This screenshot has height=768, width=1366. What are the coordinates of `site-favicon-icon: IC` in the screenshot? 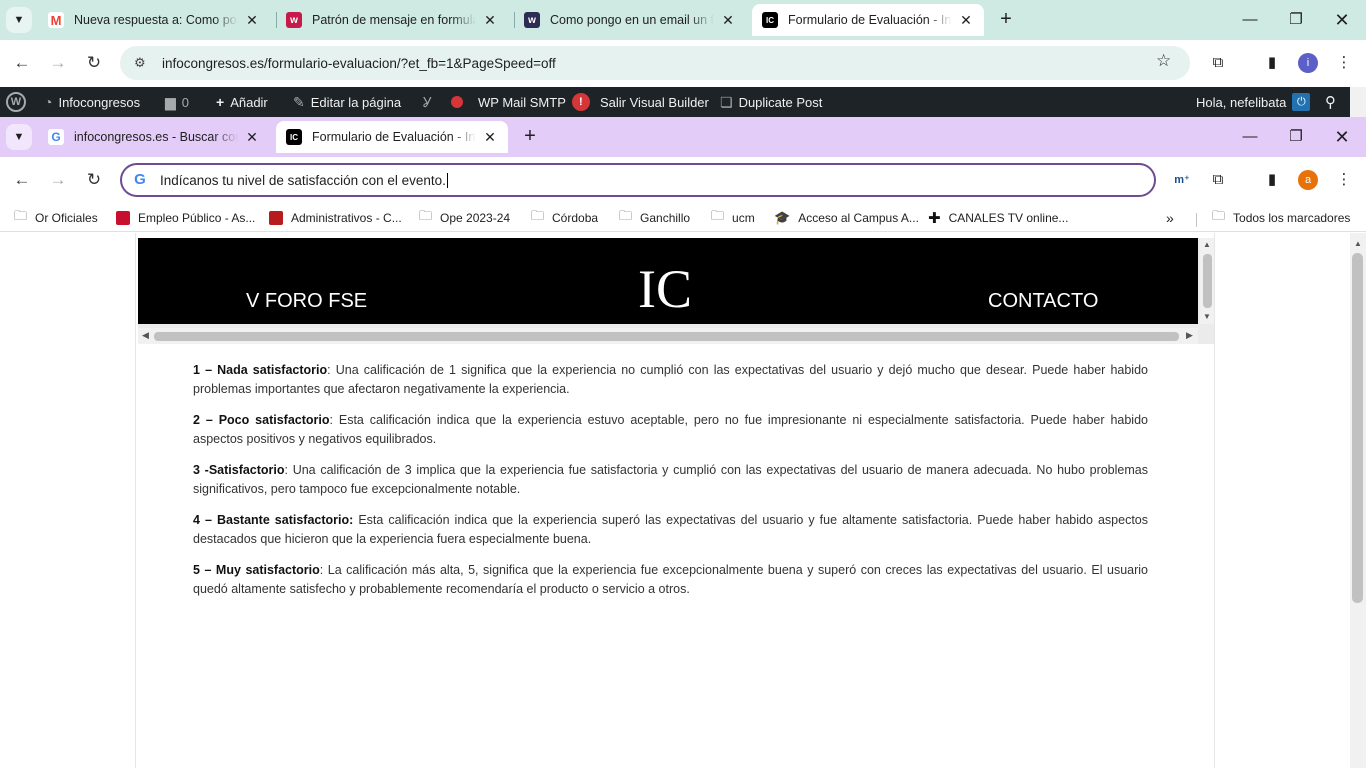 It's located at (770, 20).